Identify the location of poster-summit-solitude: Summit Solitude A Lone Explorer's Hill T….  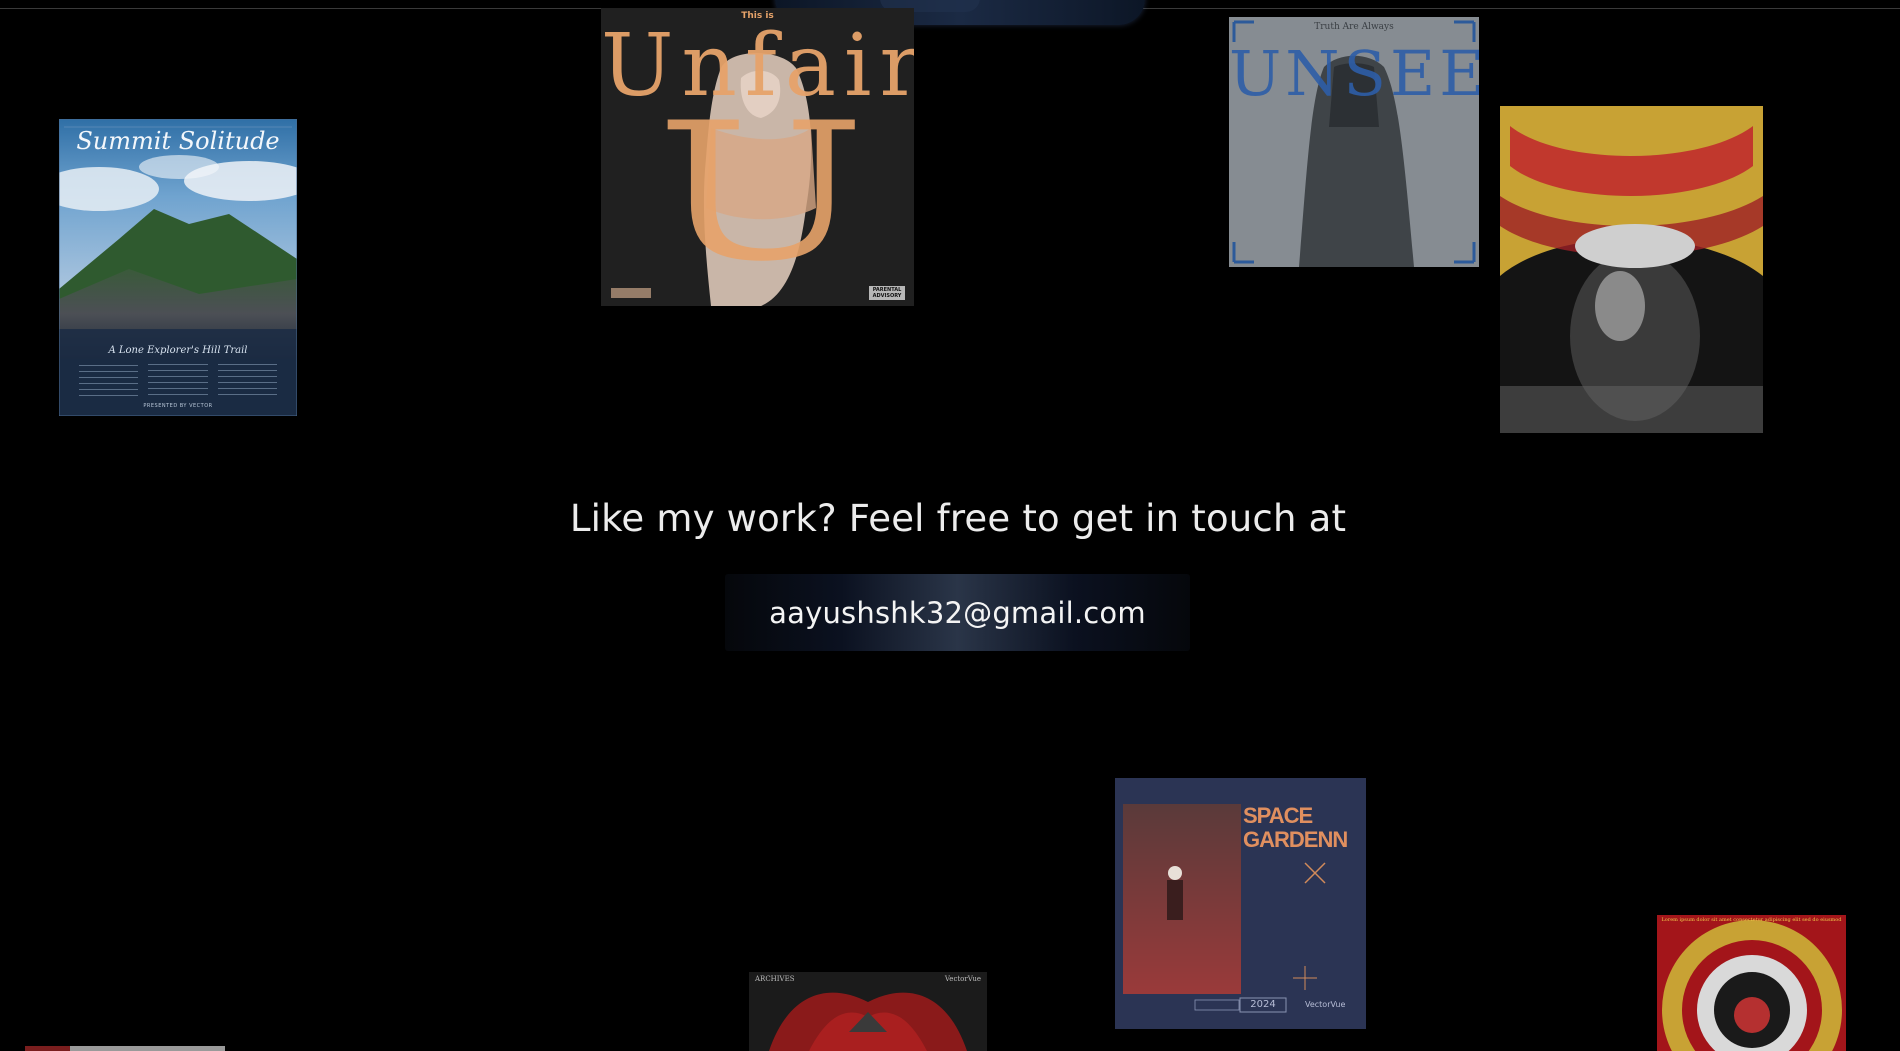
(178, 267).